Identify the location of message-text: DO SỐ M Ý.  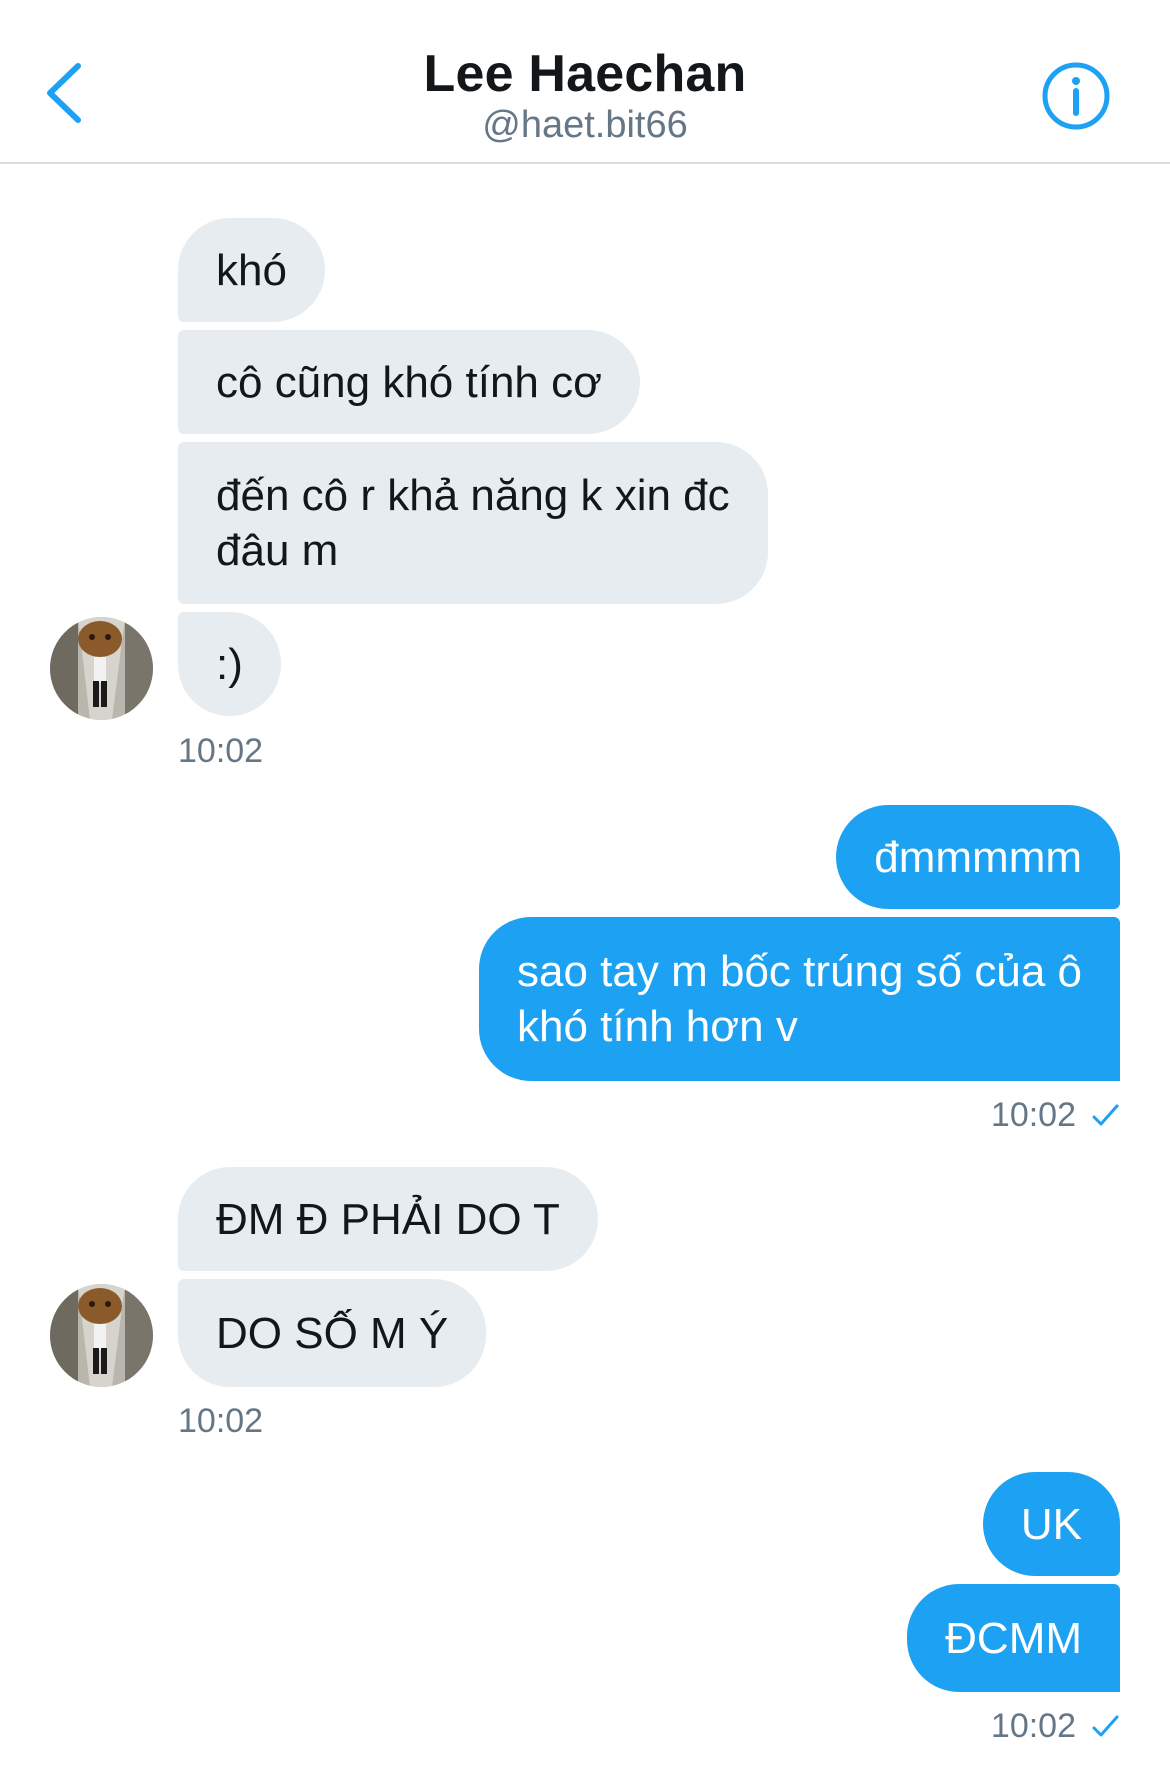
(332, 1333).